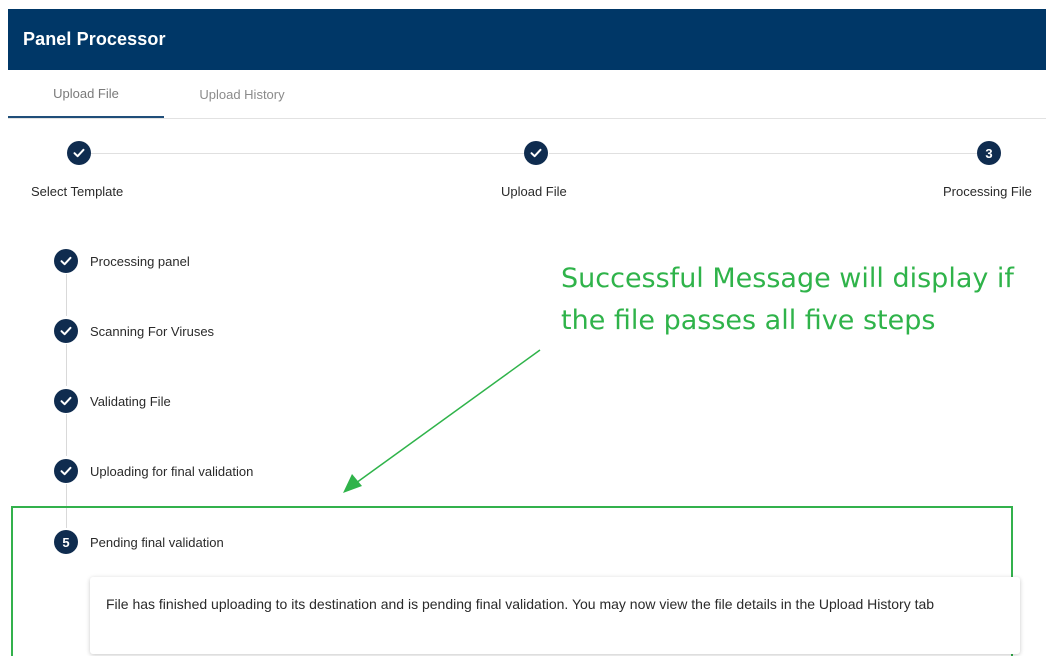 This screenshot has height=656, width=1046. What do you see at coordinates (157, 542) in the screenshot?
I see `processing-step-label: Pending final validation` at bounding box center [157, 542].